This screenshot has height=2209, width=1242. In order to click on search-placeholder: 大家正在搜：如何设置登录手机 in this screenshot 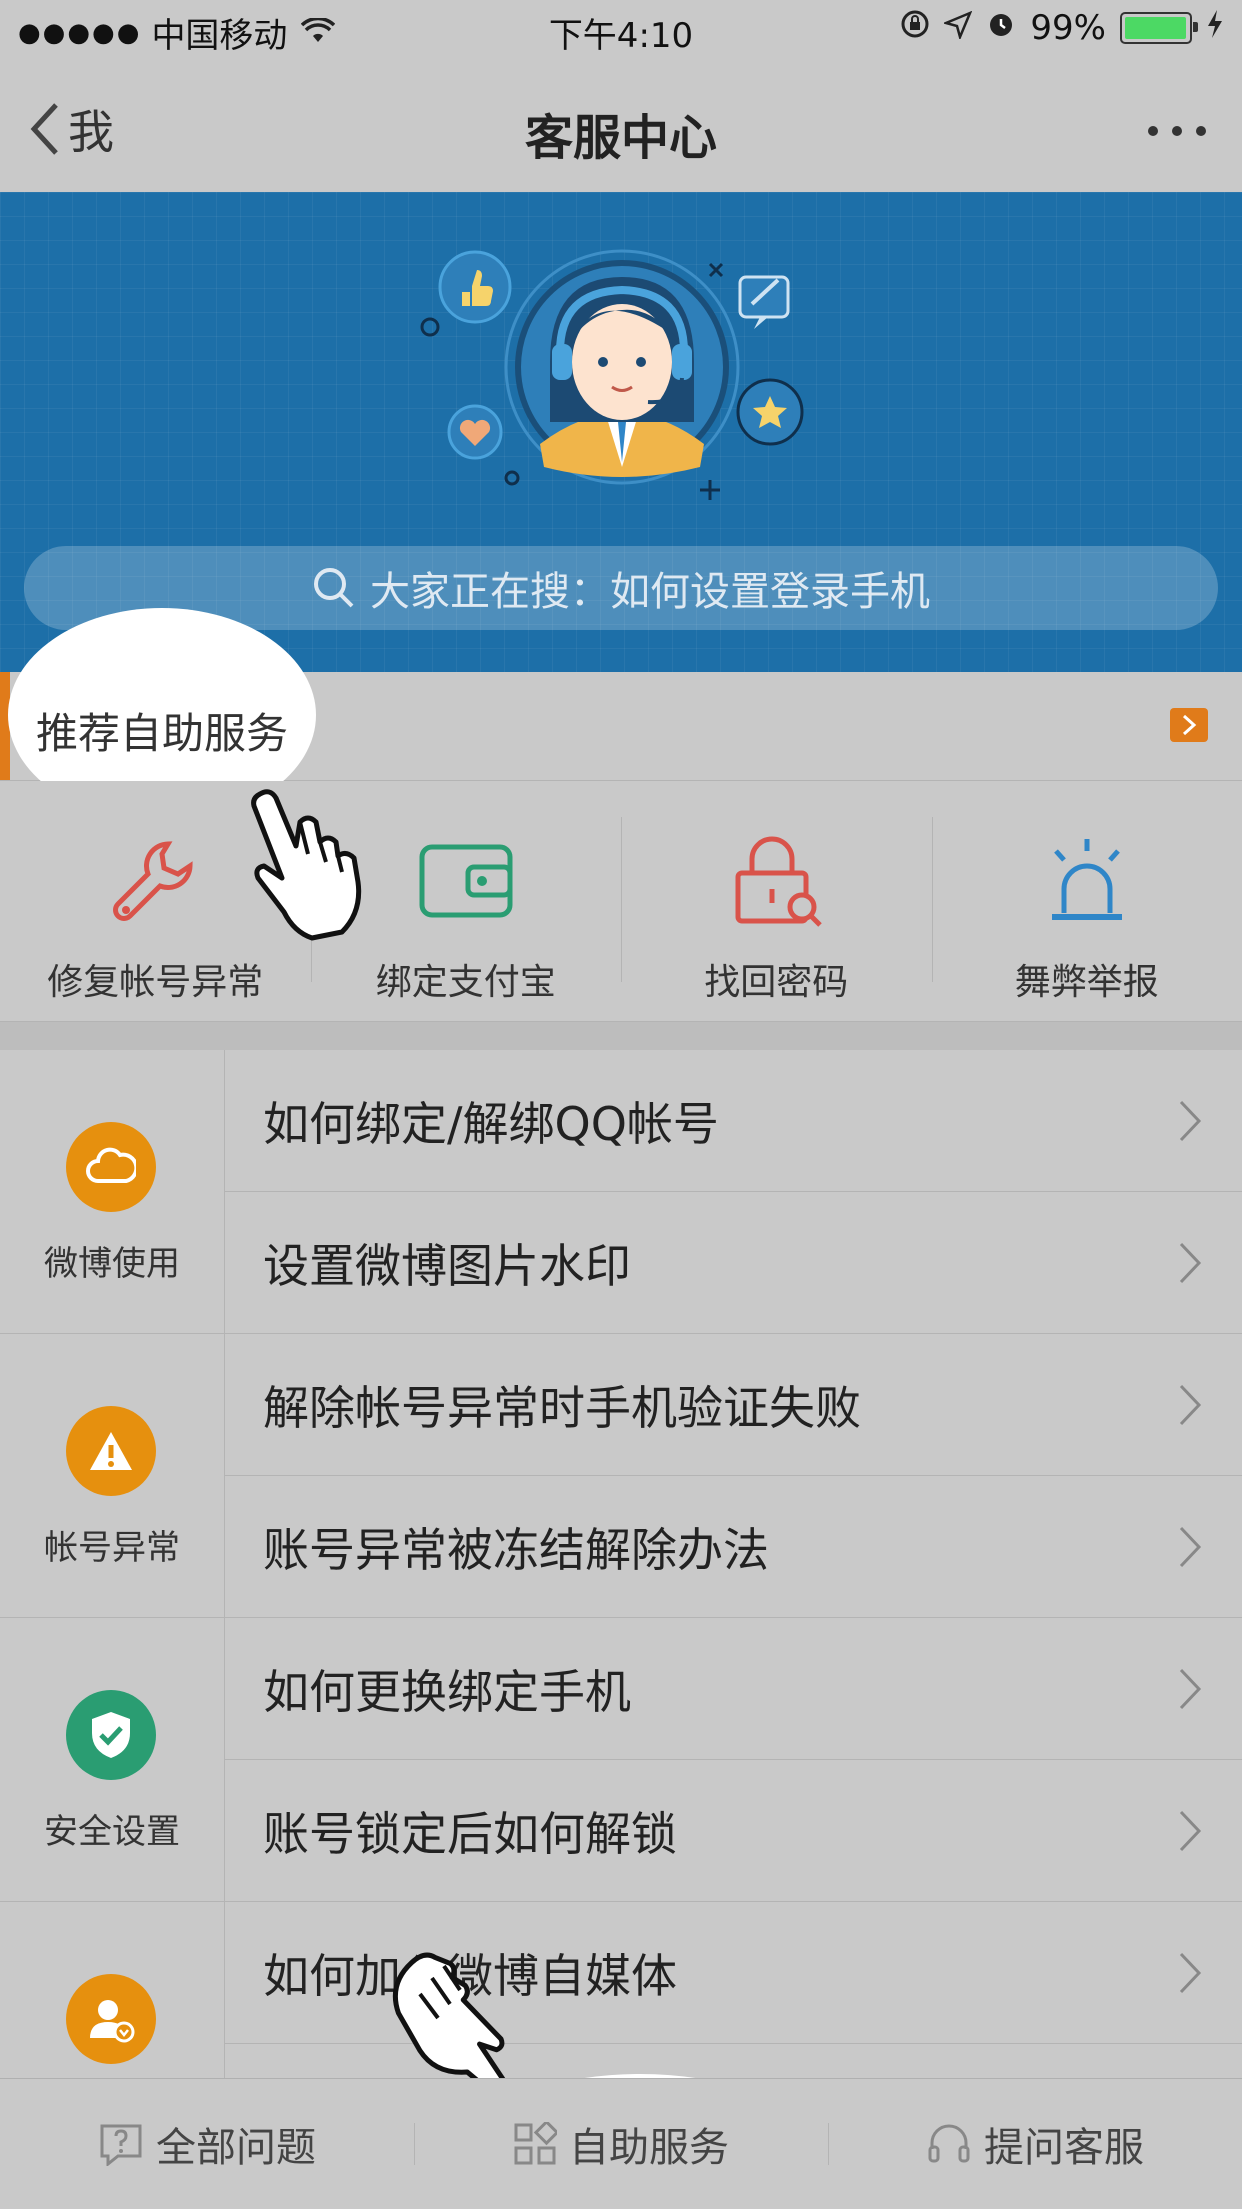, I will do `click(650, 588)`.